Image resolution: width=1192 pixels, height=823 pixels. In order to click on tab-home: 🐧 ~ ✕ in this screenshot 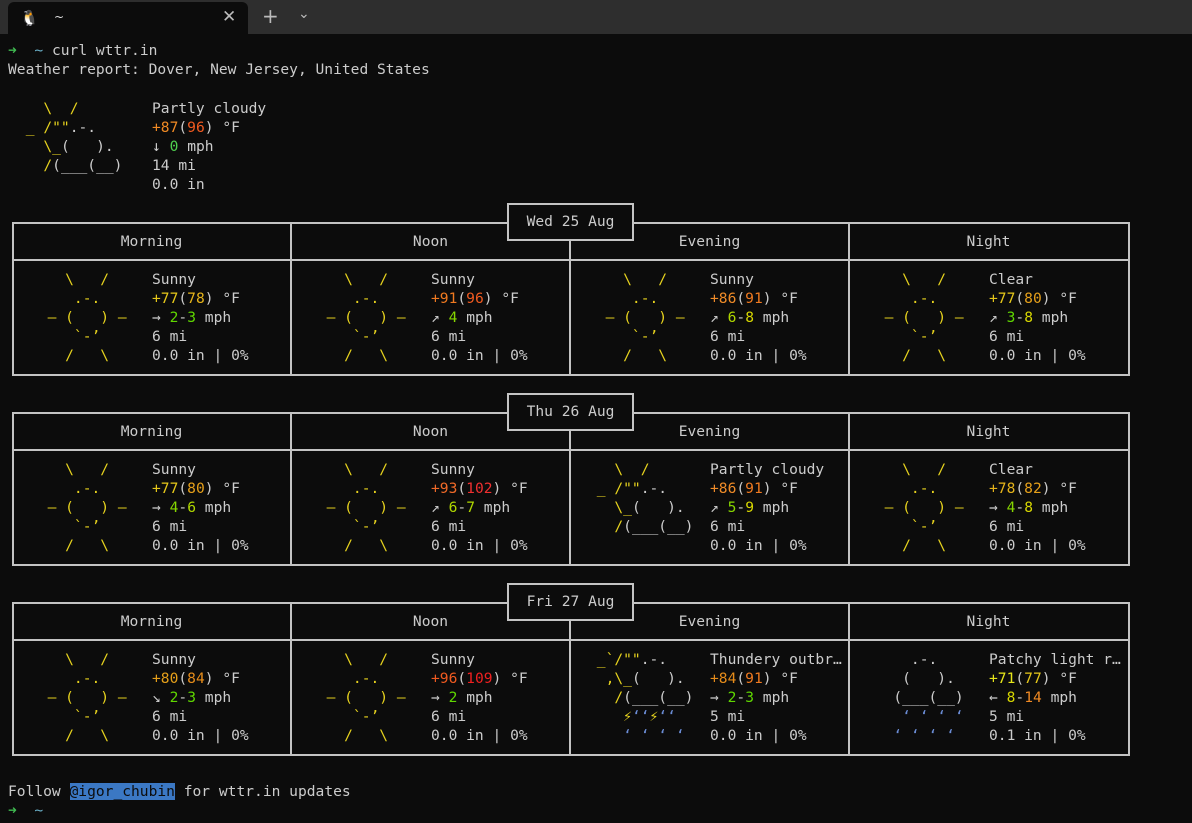, I will do `click(128, 18)`.